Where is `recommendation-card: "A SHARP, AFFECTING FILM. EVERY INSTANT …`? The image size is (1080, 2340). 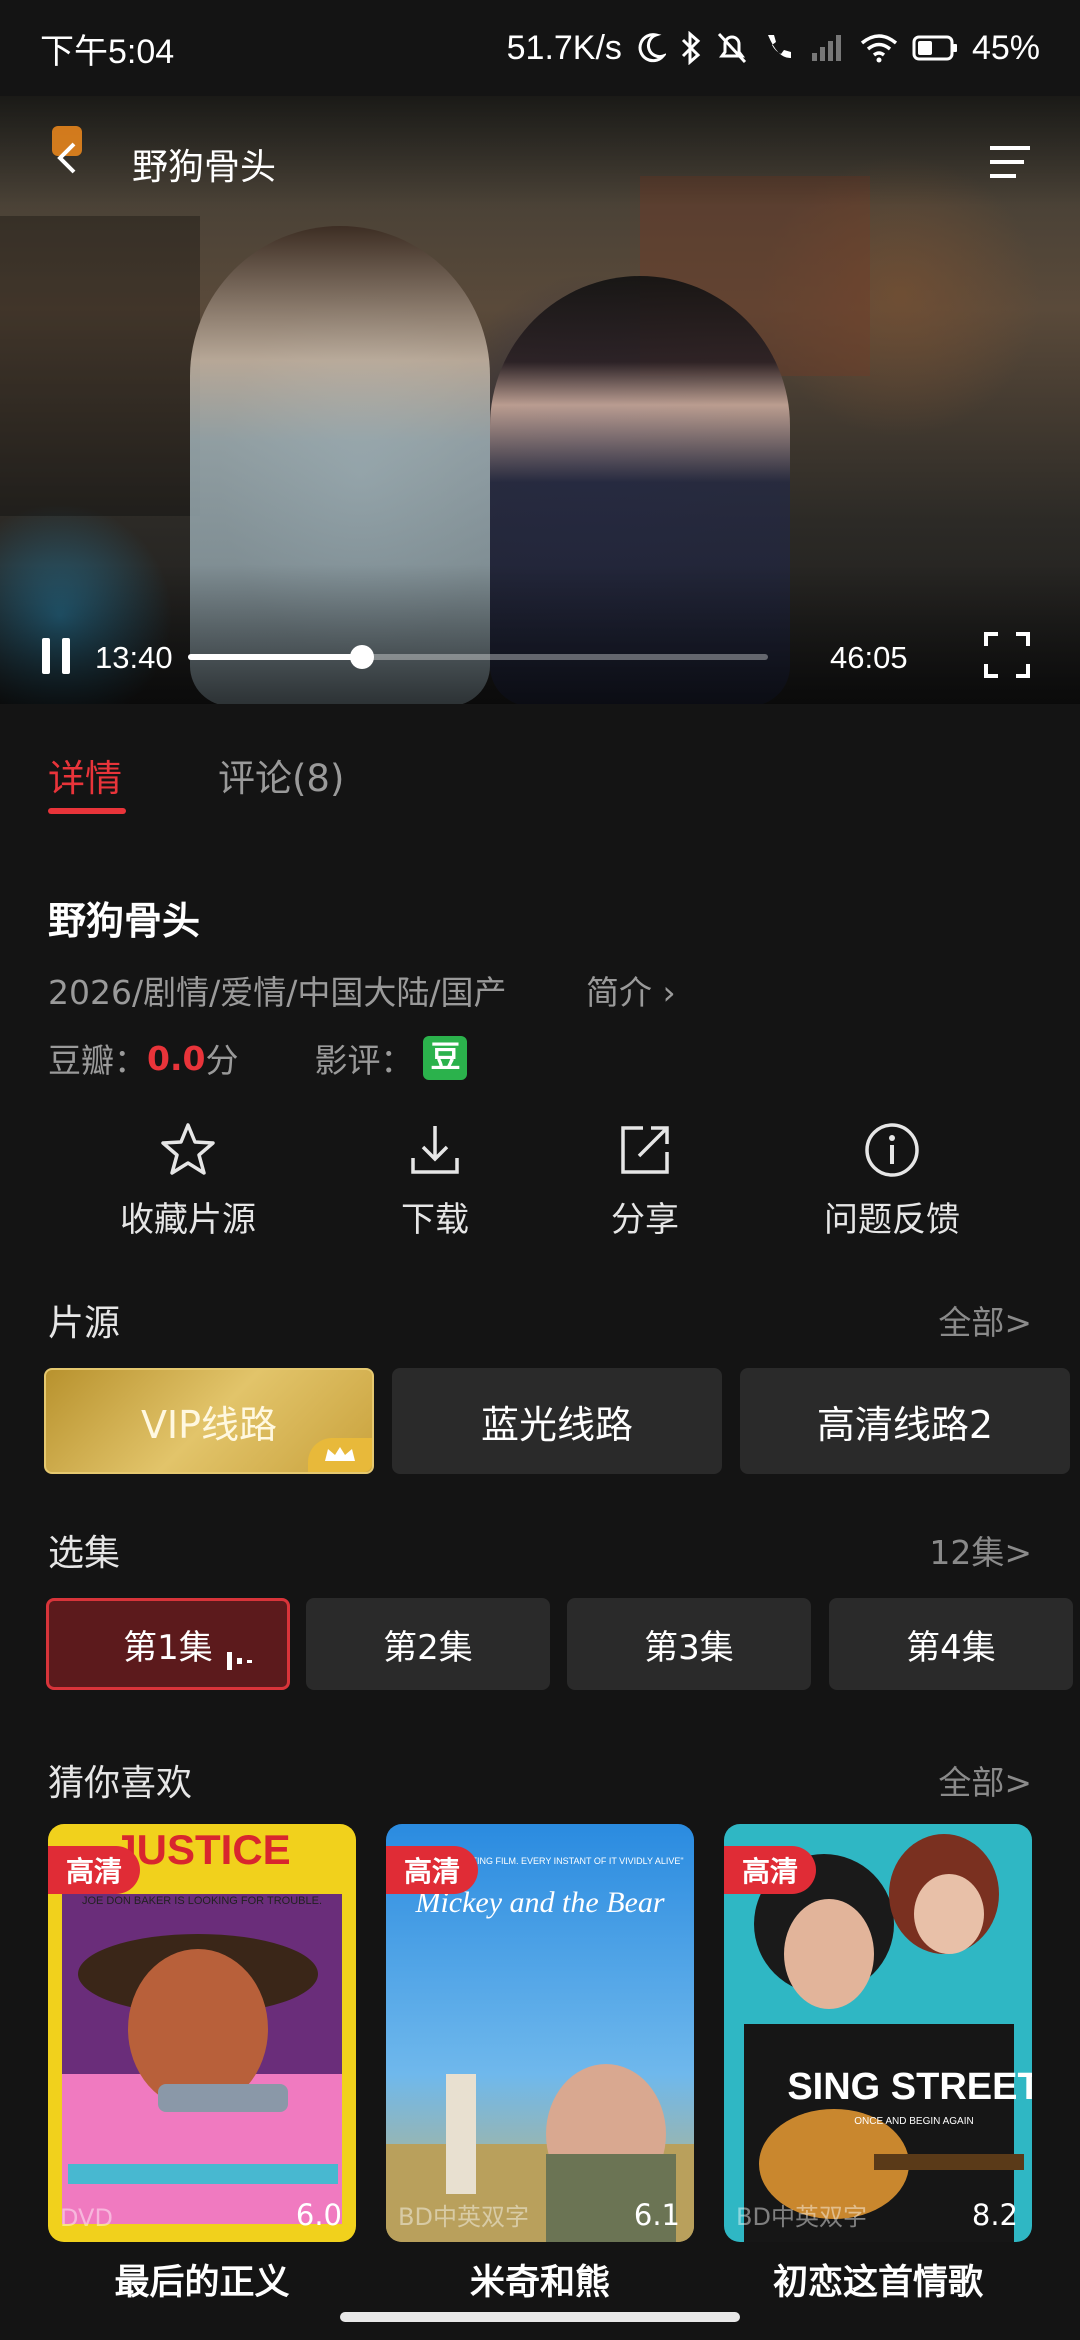
recommendation-card: "A SHARP, AFFECTING FILM. EVERY INSTANT … is located at coordinates (540, 2033).